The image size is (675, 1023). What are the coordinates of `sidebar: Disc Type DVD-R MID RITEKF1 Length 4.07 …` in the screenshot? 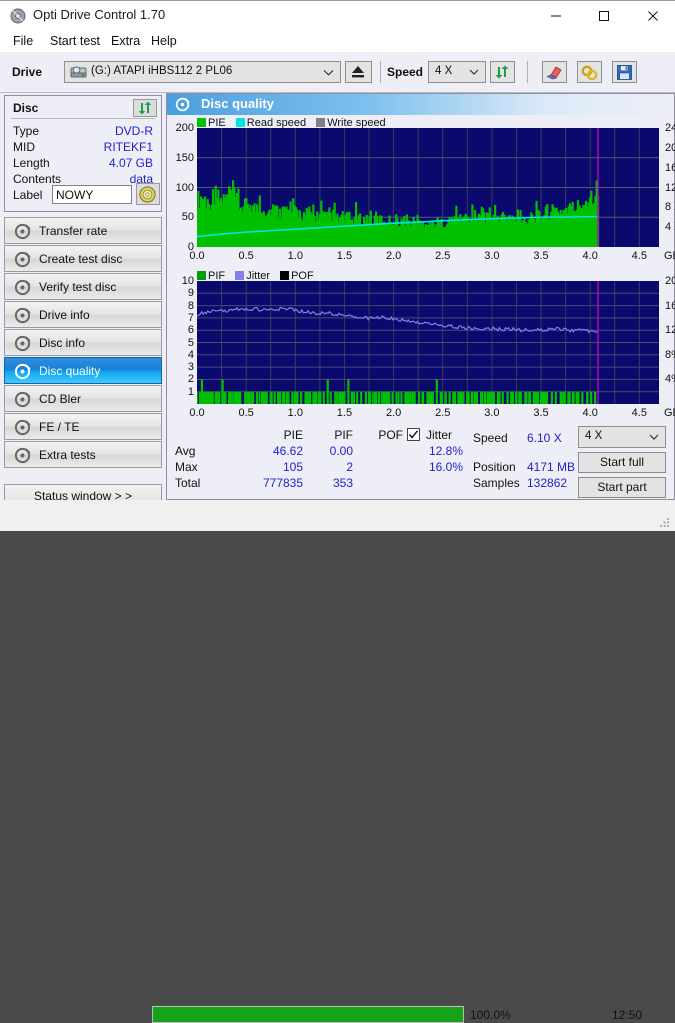 It's located at (83, 312).